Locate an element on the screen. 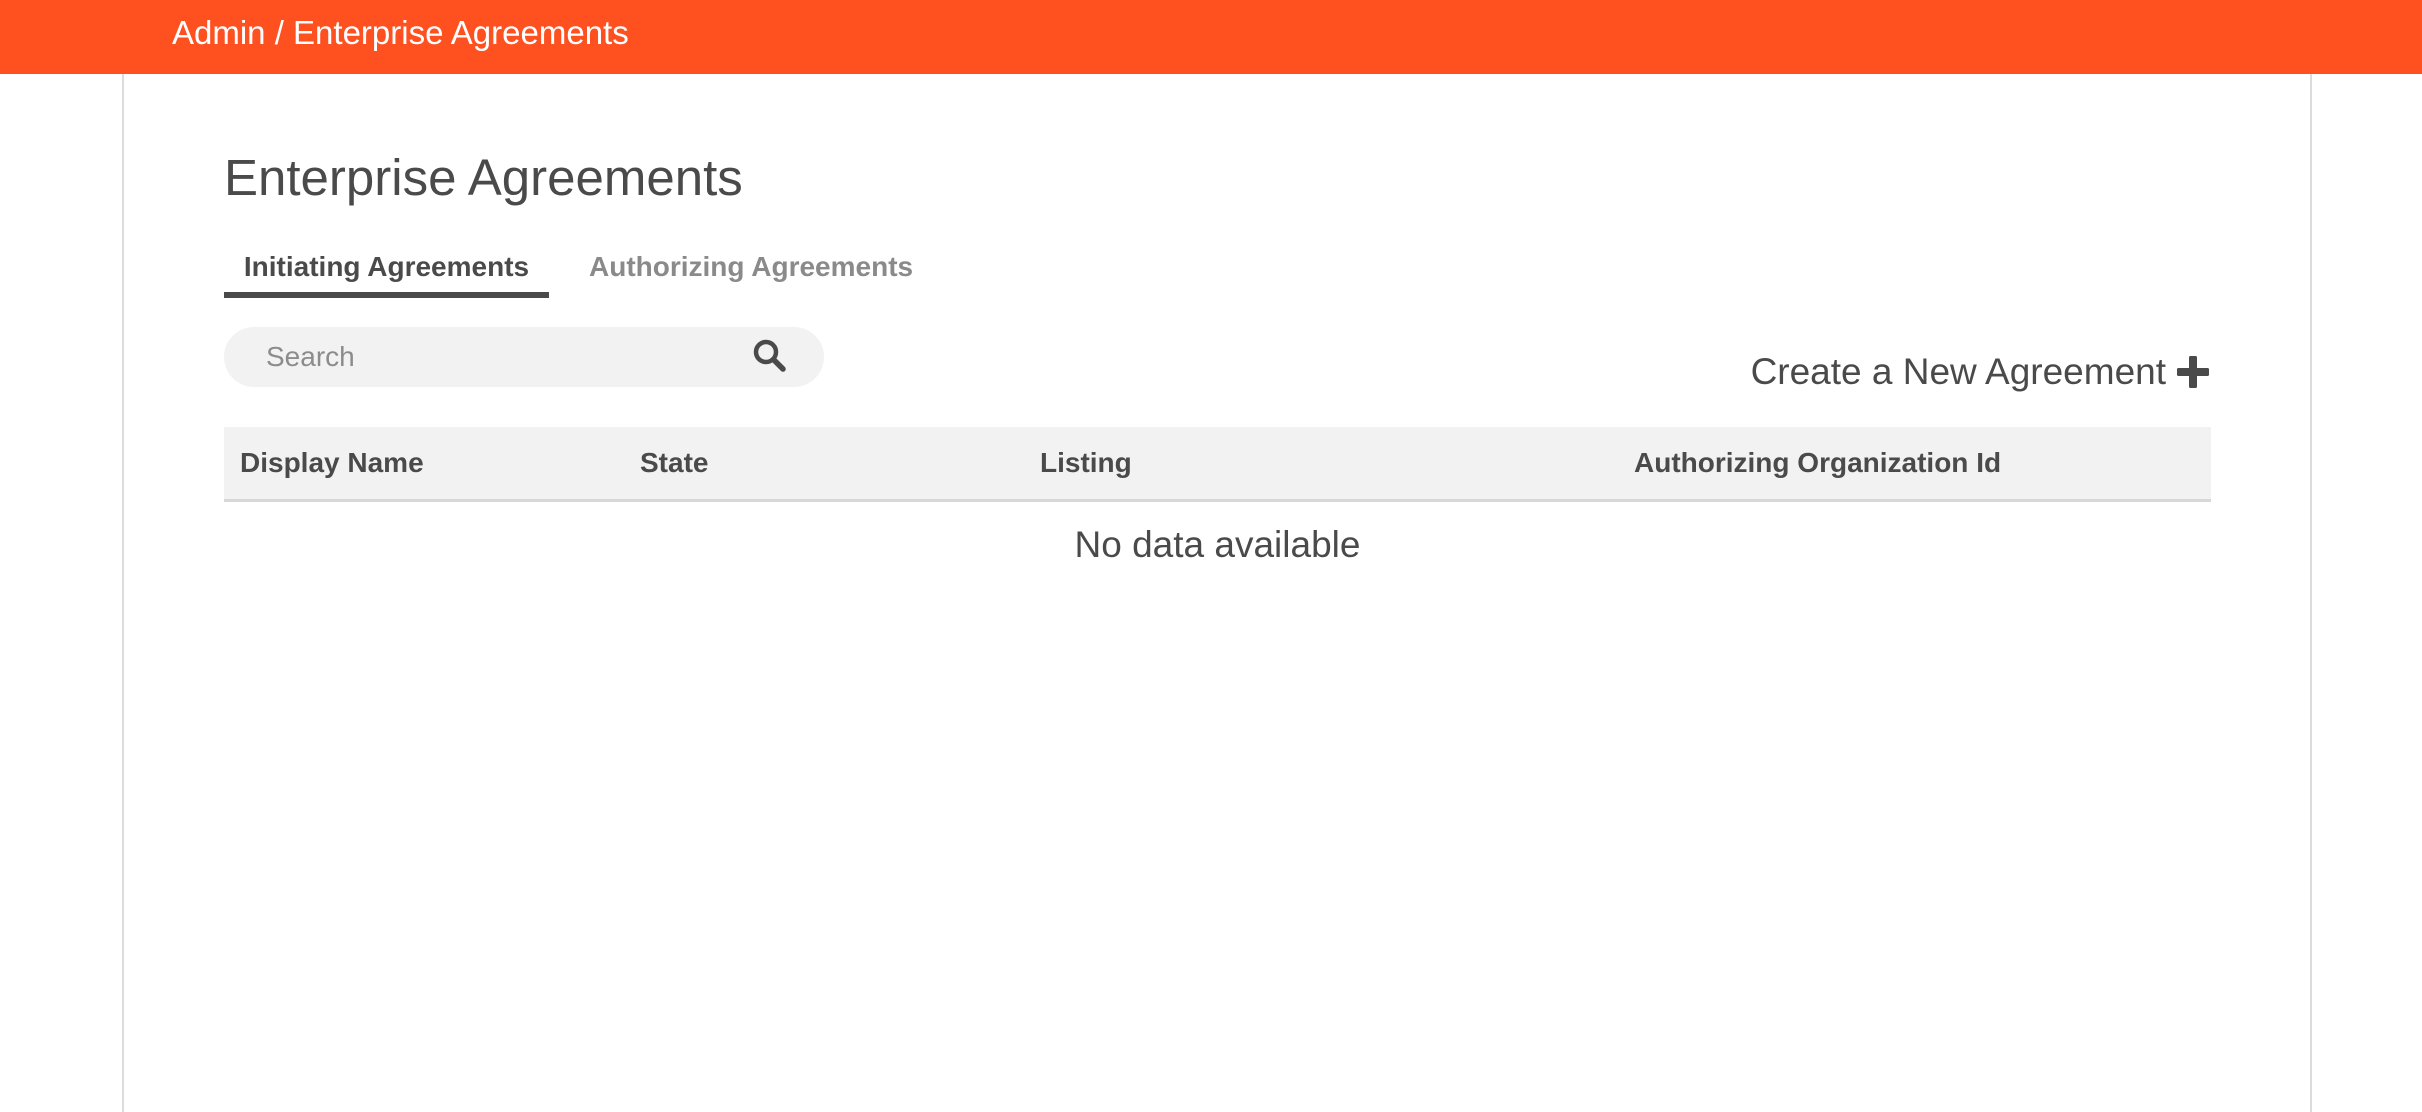 This screenshot has width=2422, height=1112. top-bar: Admin / Enterprise Agreements is located at coordinates (1211, 37).